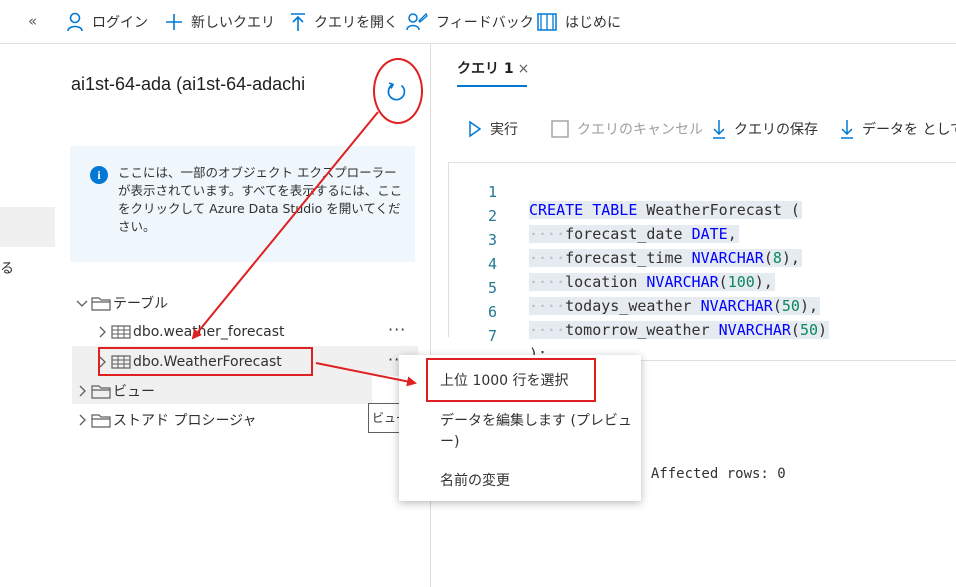 The image size is (956, 587). I want to click on menu-item-edit-data-line1: データを編集します (プレビュ, so click(536, 421).